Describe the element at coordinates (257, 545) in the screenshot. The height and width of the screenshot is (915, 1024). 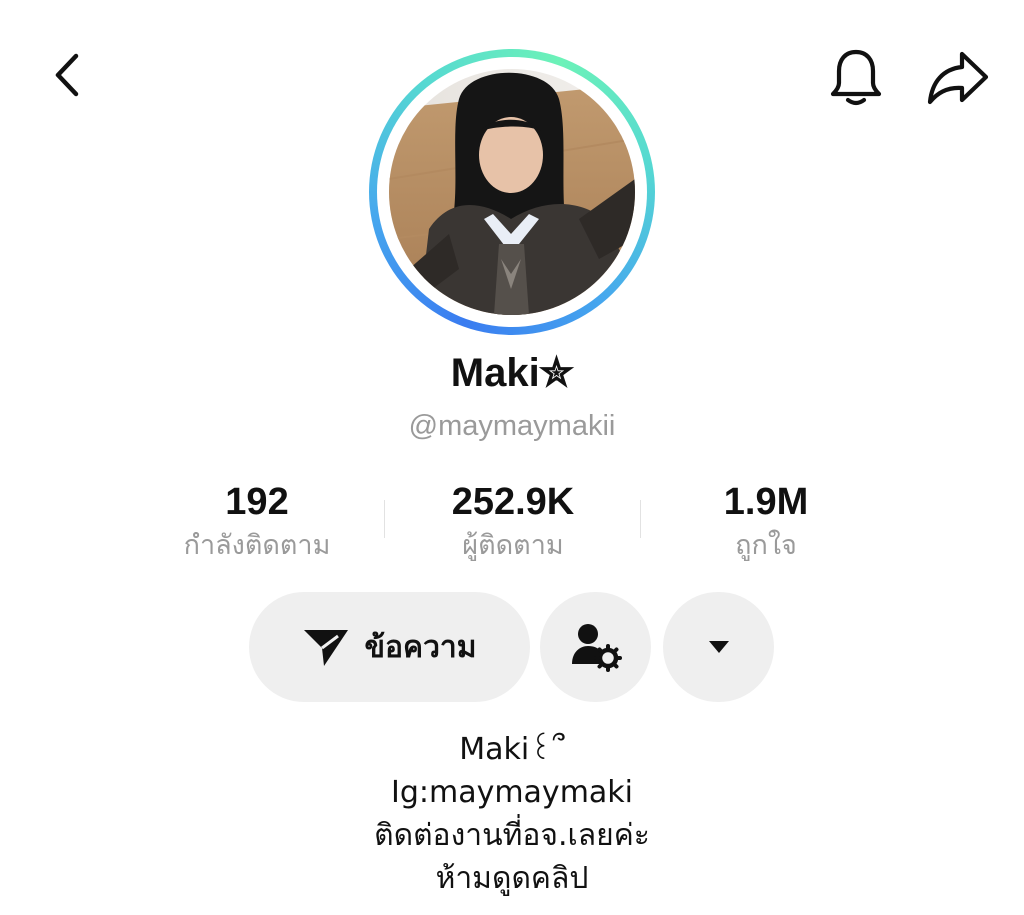
I see `stat-label: กำลังติดตาม` at that location.